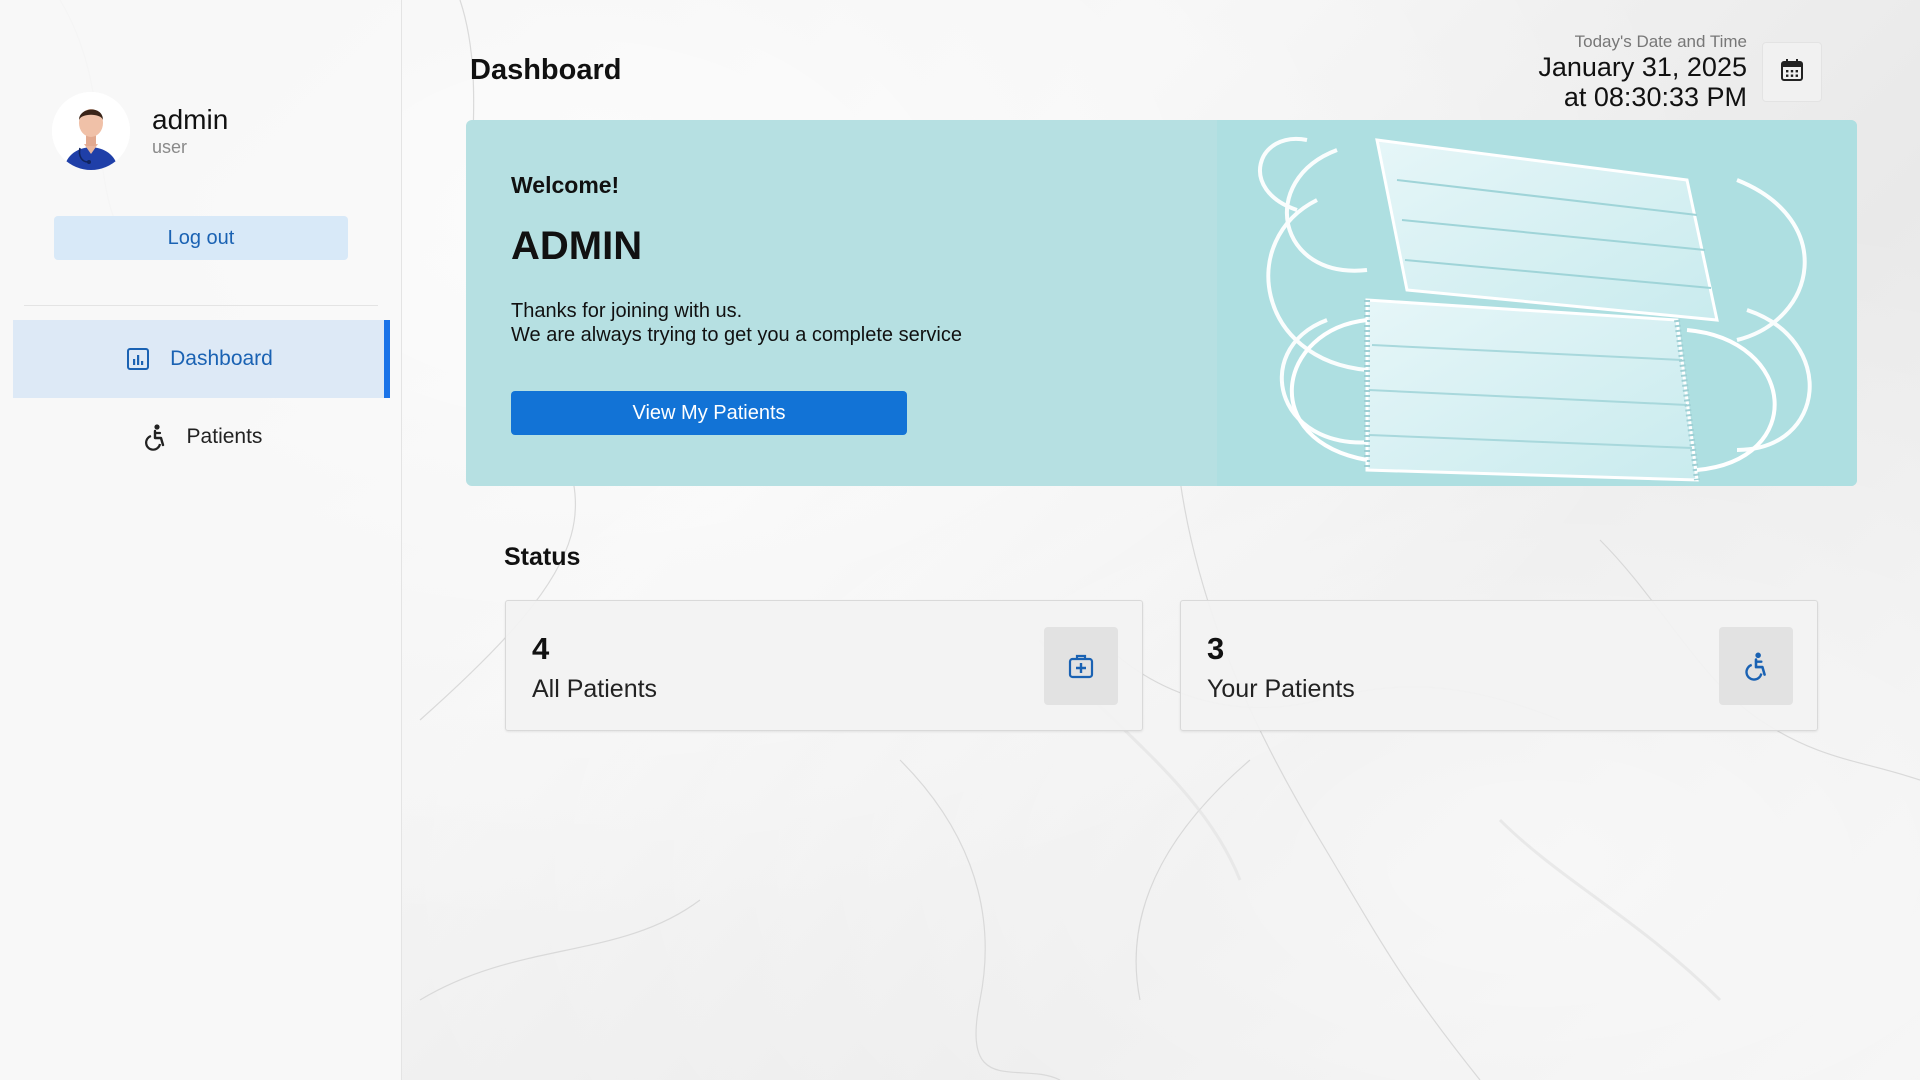  Describe the element at coordinates (541, 648) in the screenshot. I see `stat-value: 4` at that location.